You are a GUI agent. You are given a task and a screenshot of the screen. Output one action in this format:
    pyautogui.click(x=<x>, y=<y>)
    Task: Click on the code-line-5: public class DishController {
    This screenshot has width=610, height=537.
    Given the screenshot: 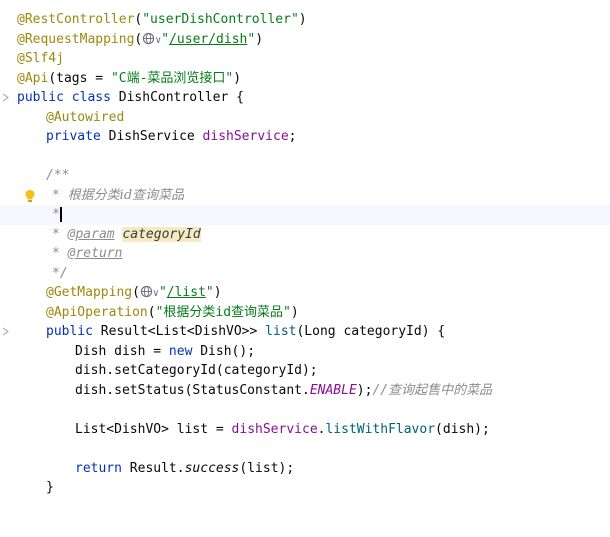 What is the action you would take?
    pyautogui.click(x=305, y=98)
    